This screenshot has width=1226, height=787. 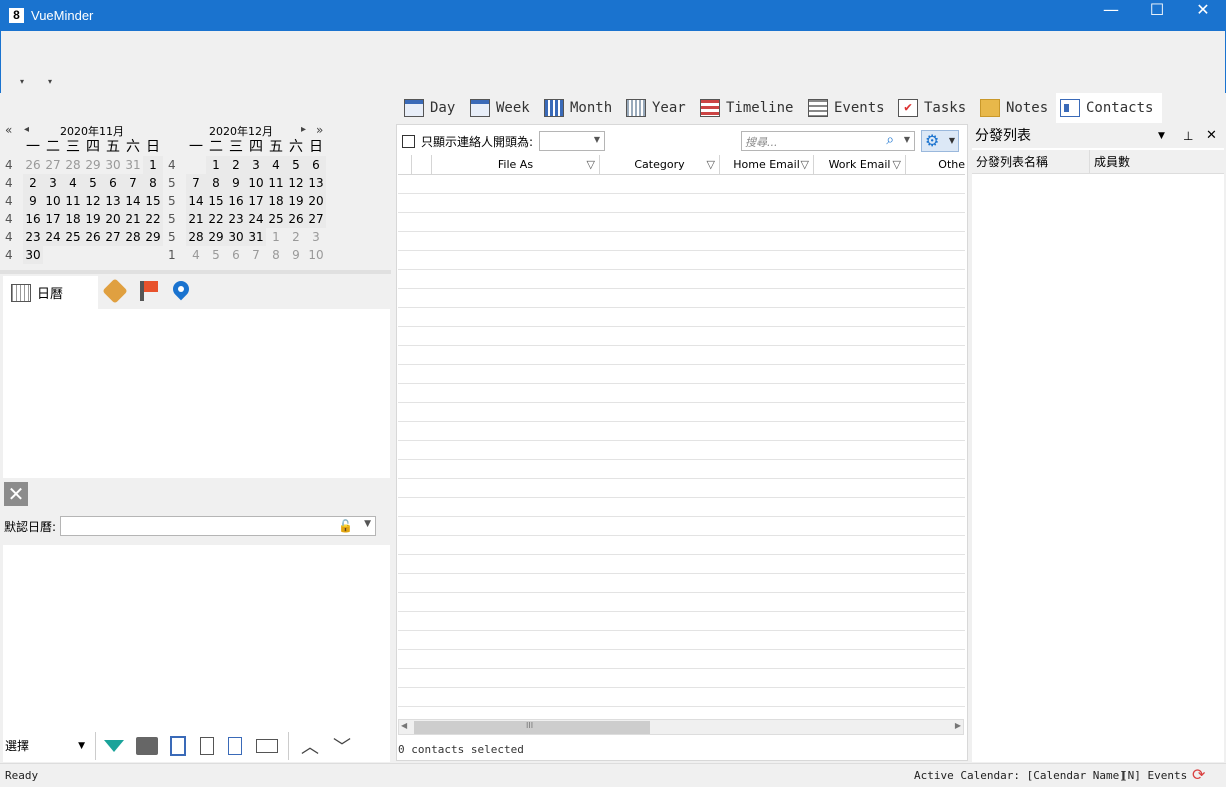 I want to click on calendar-day: 24, so click(x=53, y=237).